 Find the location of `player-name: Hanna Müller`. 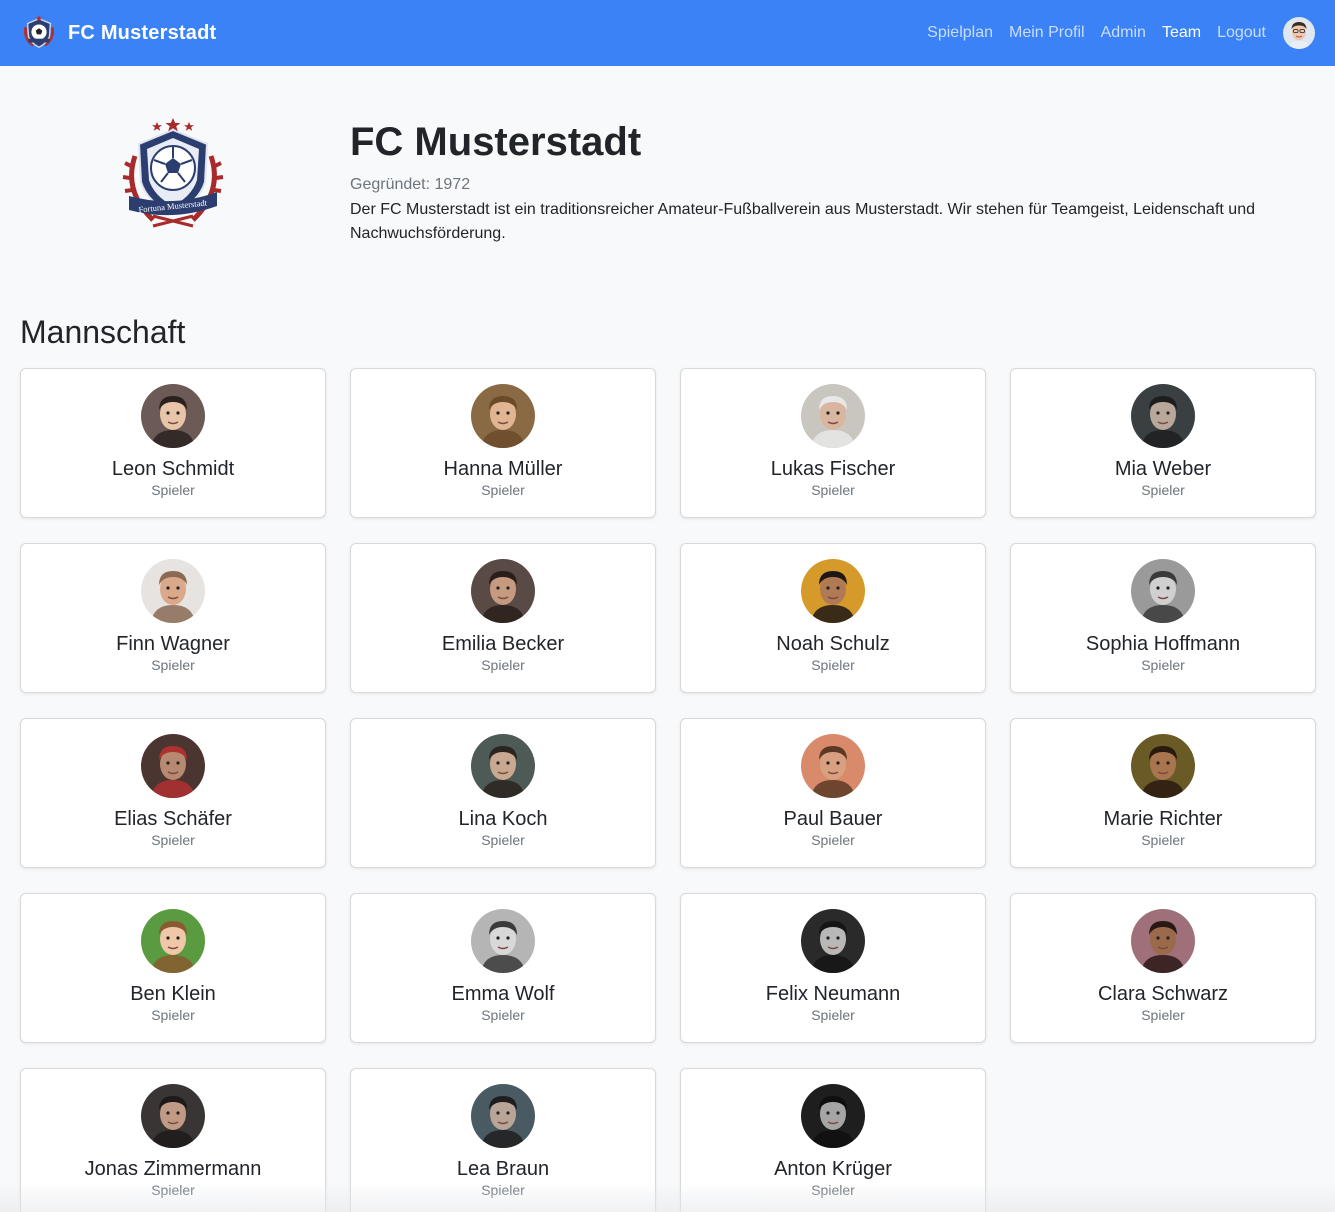

player-name: Hanna Müller is located at coordinates (503, 469).